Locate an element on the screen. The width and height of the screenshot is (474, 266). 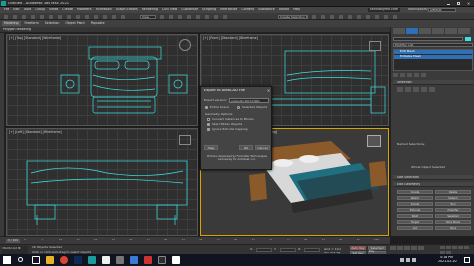
modifier-list-dropdown: Modifier List is located at coordinates (433, 45).